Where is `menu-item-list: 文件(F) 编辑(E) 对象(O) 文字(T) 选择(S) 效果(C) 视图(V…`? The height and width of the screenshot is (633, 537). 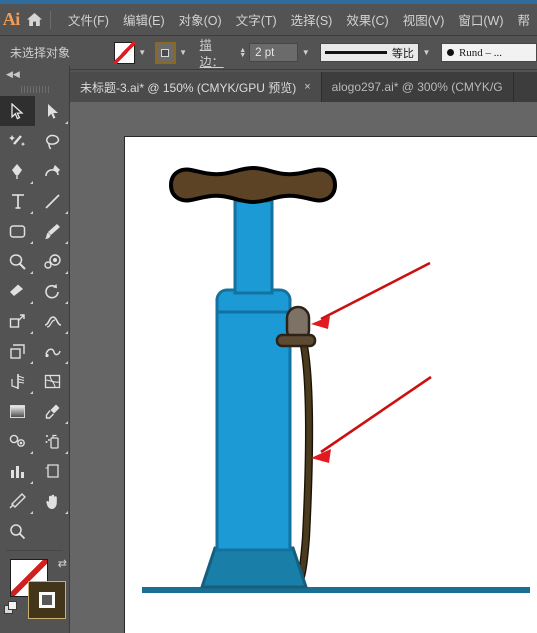
menu-item-list: 文件(F) 编辑(E) 对象(O) 文字(T) 选择(S) 效果(C) 视图(V… is located at coordinates (296, 20).